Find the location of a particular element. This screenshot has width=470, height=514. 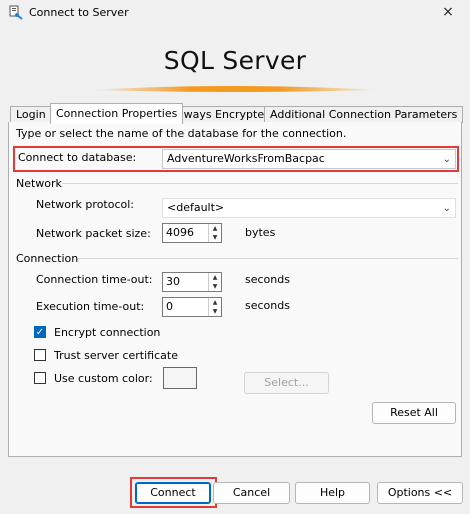

execution-timeout-stepper: 0 ▲ ▼ is located at coordinates (192, 307).